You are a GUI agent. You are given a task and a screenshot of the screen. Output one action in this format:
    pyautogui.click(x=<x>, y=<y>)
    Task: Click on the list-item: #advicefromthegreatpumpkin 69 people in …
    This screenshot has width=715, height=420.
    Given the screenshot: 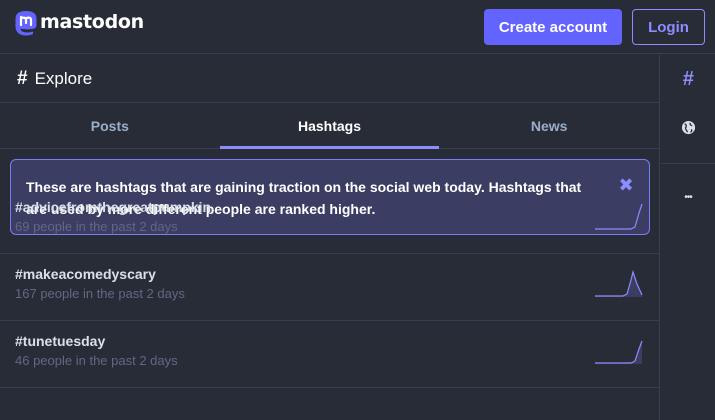 What is the action you would take?
    pyautogui.click(x=329, y=220)
    